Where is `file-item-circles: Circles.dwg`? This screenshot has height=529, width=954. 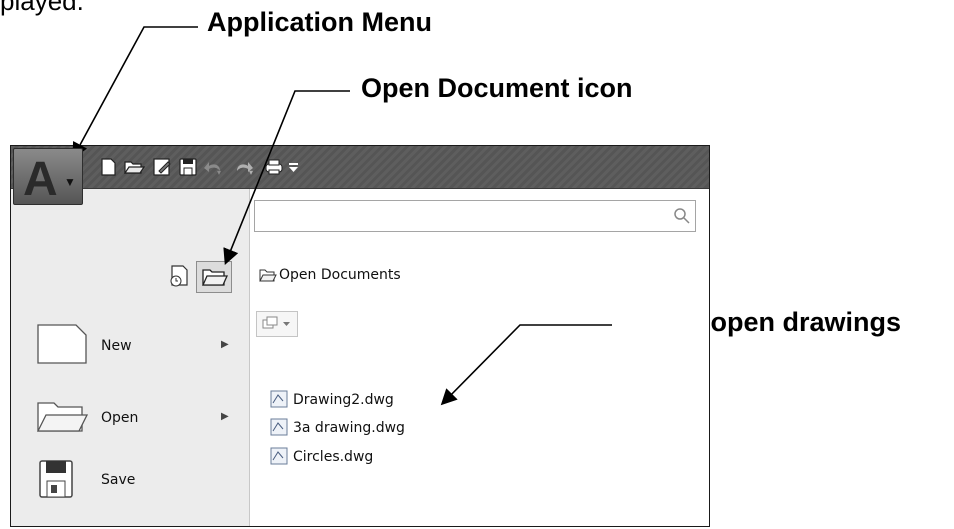 file-item-circles: Circles.dwg is located at coordinates (321, 459).